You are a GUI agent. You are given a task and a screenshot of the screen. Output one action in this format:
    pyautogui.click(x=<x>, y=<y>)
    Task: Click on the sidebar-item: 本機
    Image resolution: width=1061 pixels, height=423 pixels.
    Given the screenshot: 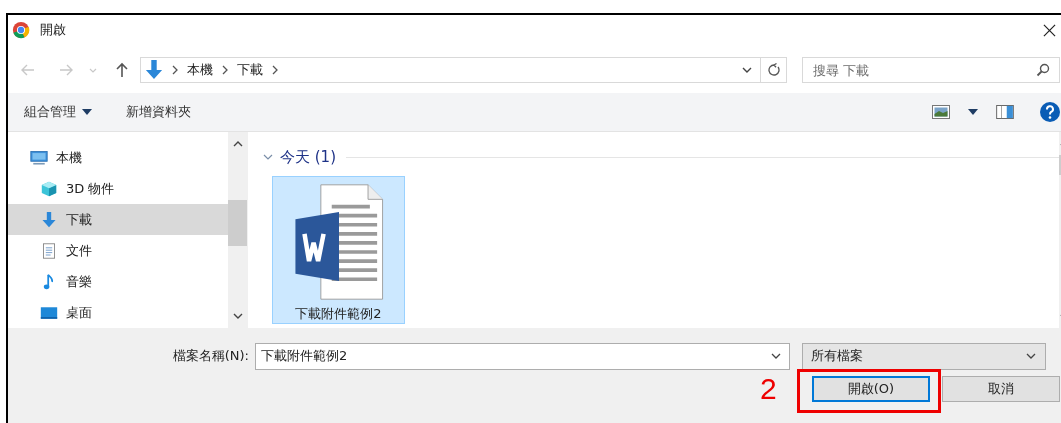 What is the action you would take?
    pyautogui.click(x=118, y=157)
    